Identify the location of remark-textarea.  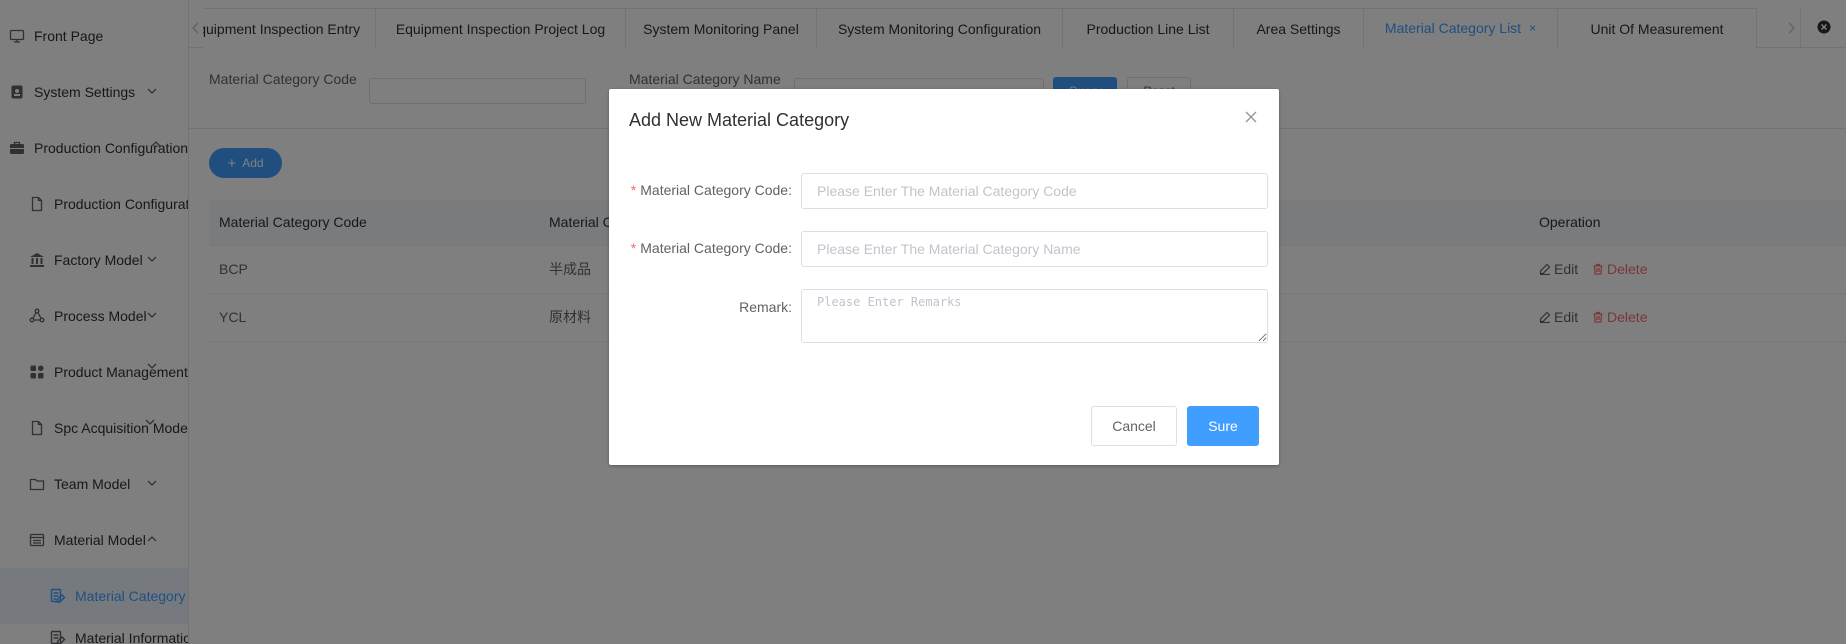
(1034, 316).